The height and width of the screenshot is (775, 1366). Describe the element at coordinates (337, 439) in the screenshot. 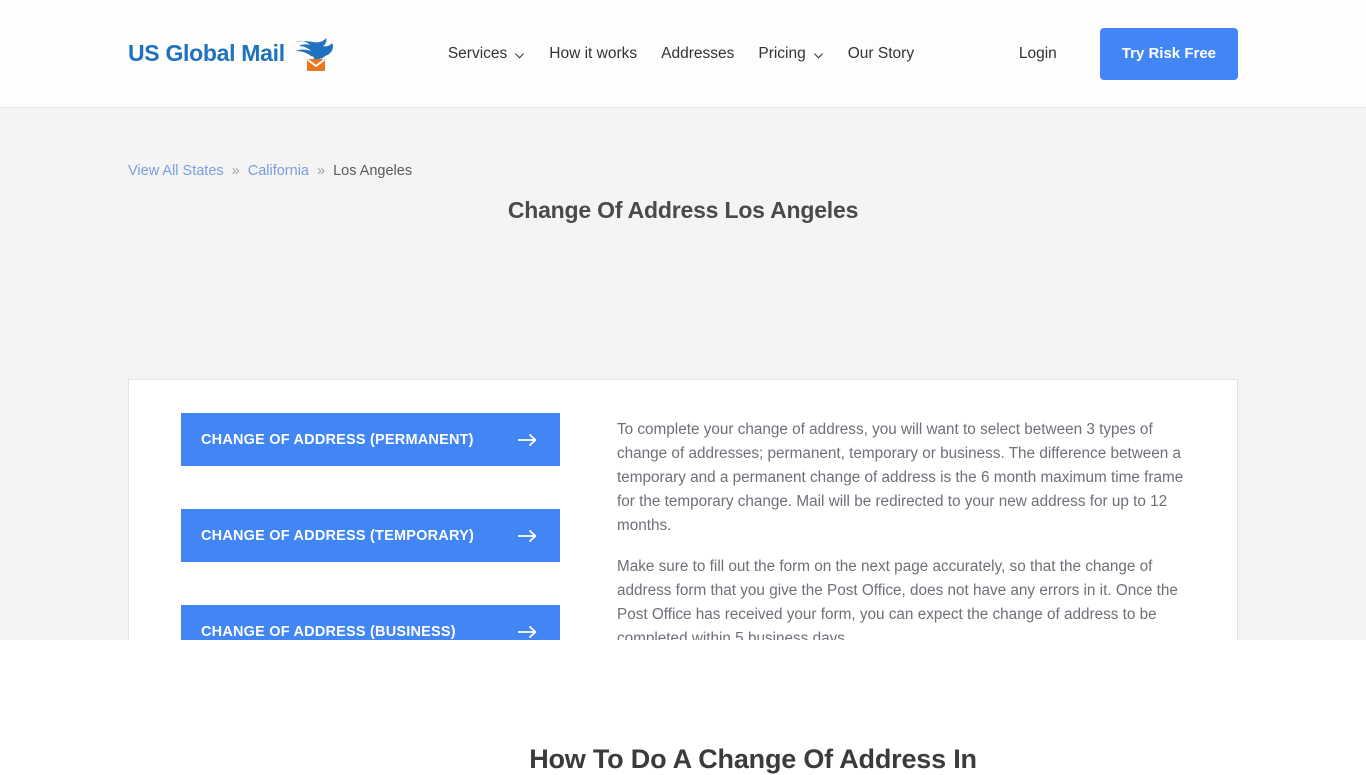

I see `button-label: CHANGE OF ADDRESS (PERMANENT)` at that location.